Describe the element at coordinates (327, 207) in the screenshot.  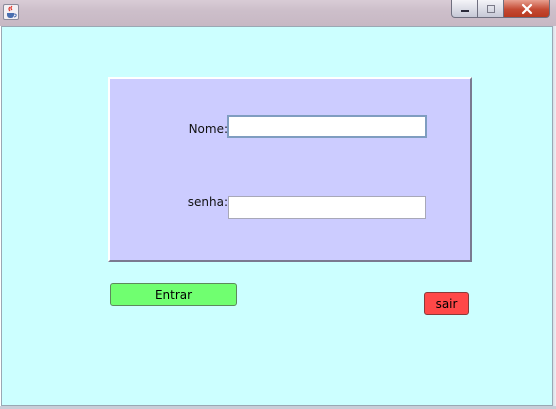
I see `senha-input` at that location.